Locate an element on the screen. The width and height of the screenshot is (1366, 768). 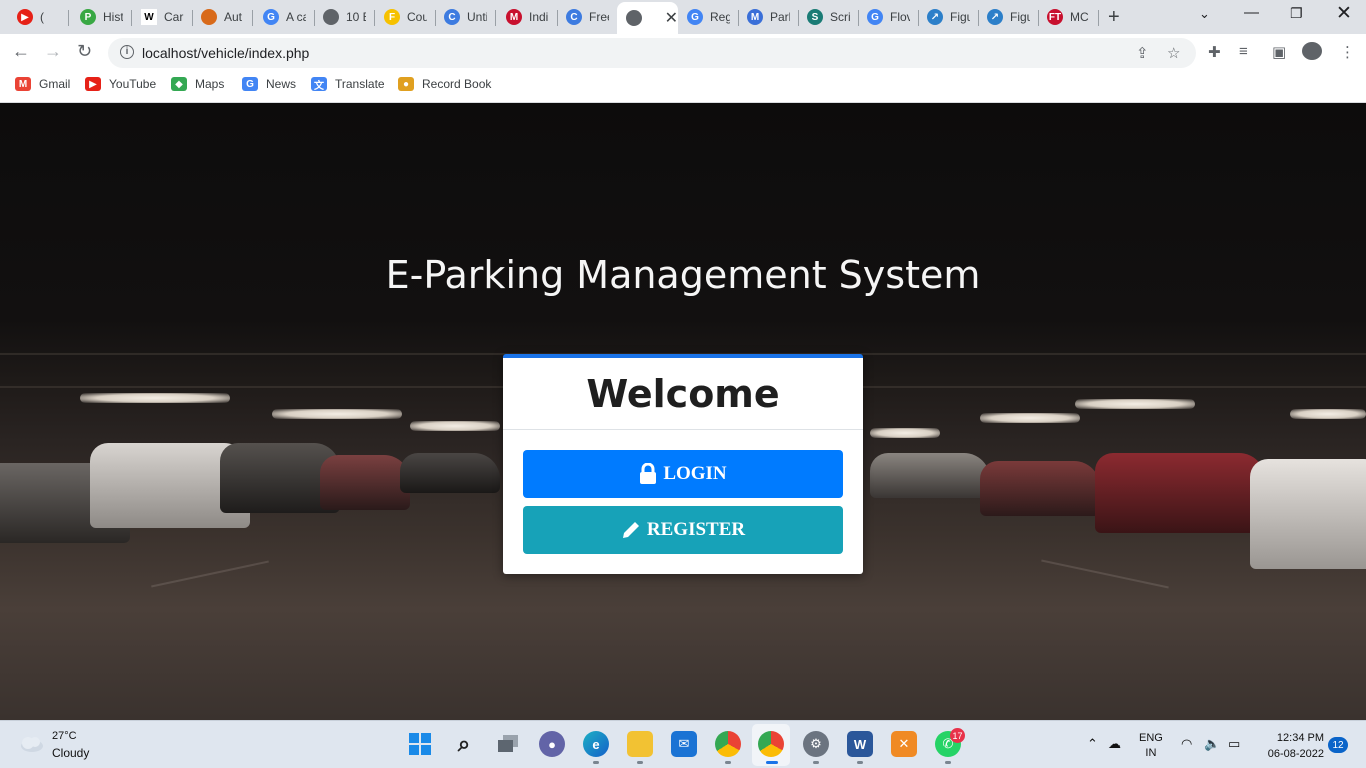
site-info-icon: i is located at coordinates (127, 52).